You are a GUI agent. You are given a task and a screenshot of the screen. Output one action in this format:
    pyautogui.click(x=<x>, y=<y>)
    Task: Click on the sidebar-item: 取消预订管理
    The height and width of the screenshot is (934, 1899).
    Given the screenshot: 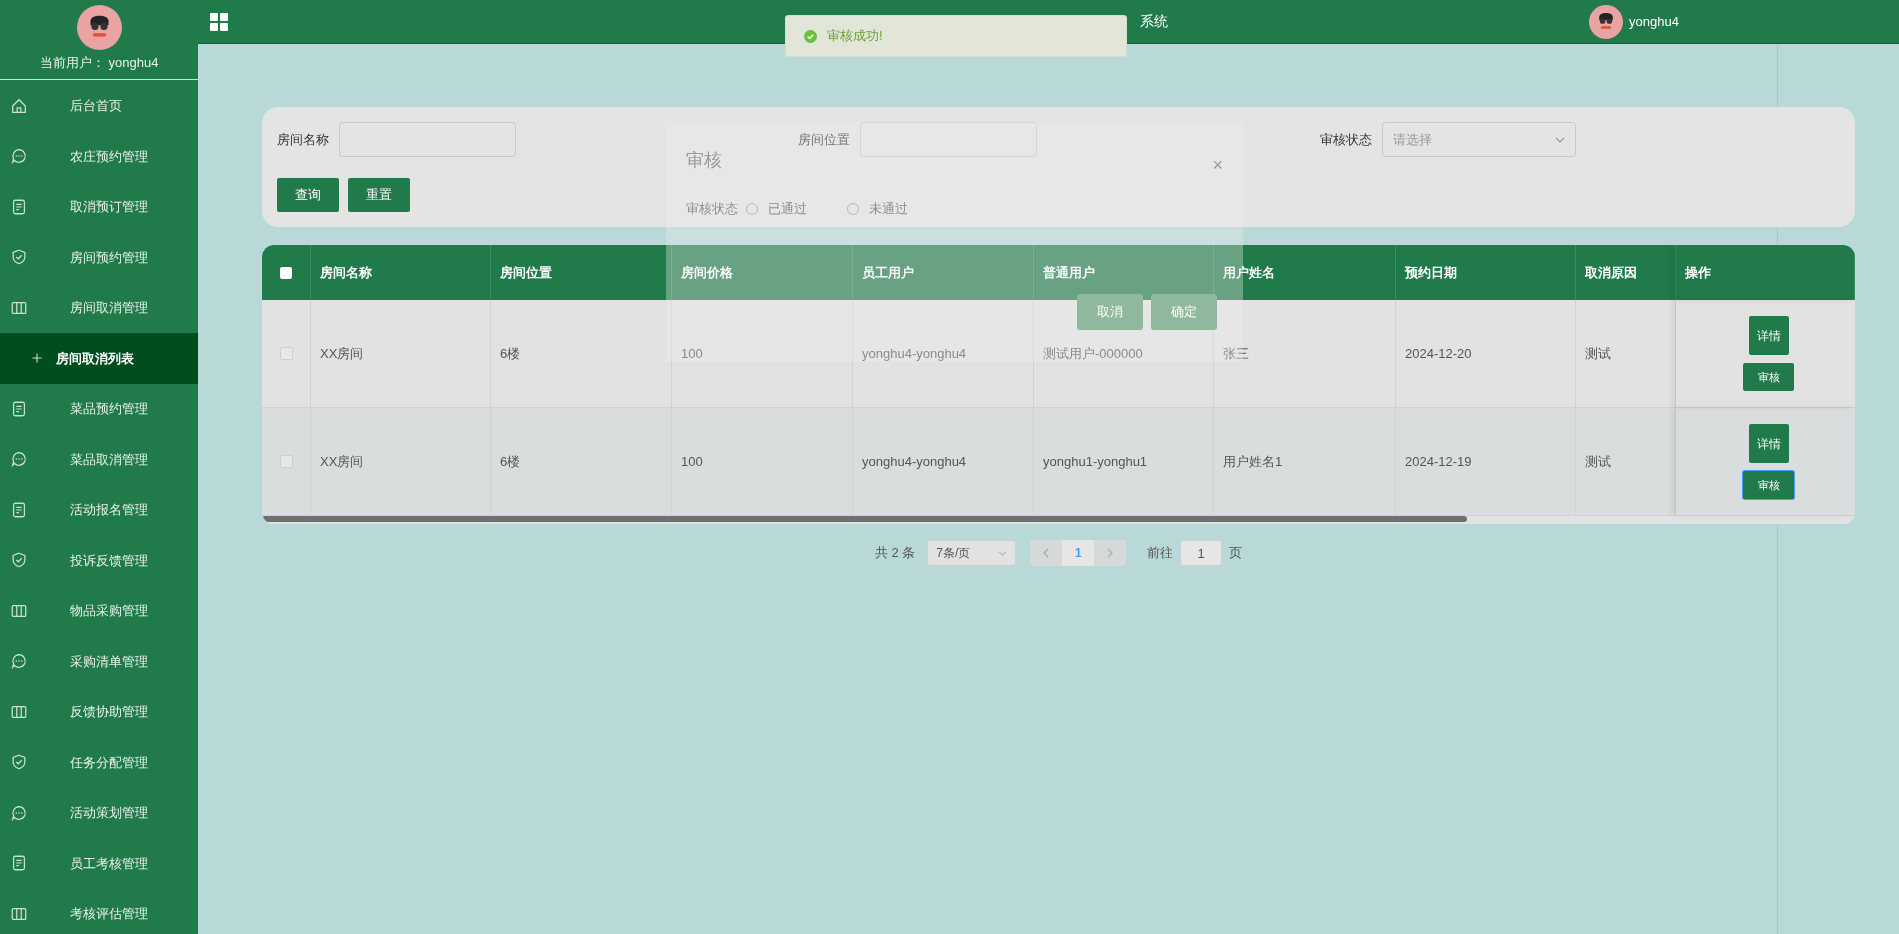 What is the action you would take?
    pyautogui.click(x=99, y=206)
    